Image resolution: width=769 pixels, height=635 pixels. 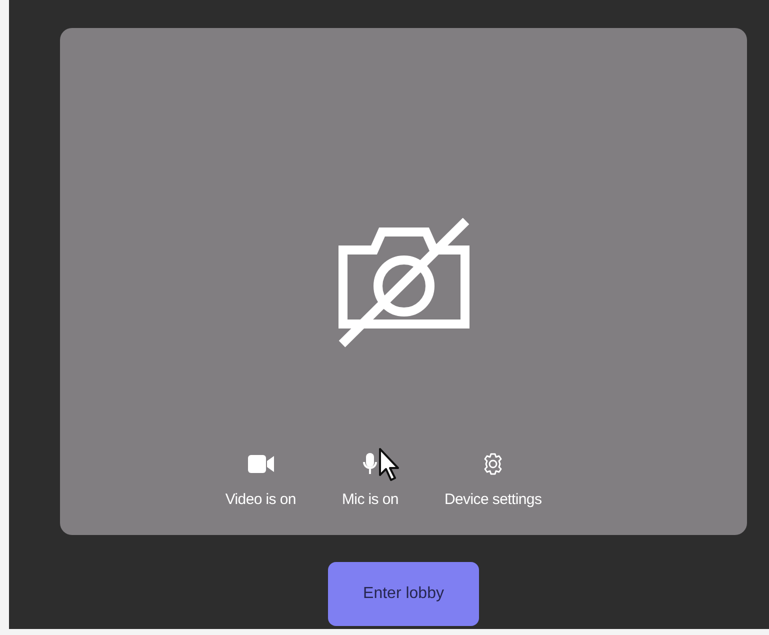 What do you see at coordinates (403, 594) in the screenshot?
I see `enter-lobby-button: Enter lobby` at bounding box center [403, 594].